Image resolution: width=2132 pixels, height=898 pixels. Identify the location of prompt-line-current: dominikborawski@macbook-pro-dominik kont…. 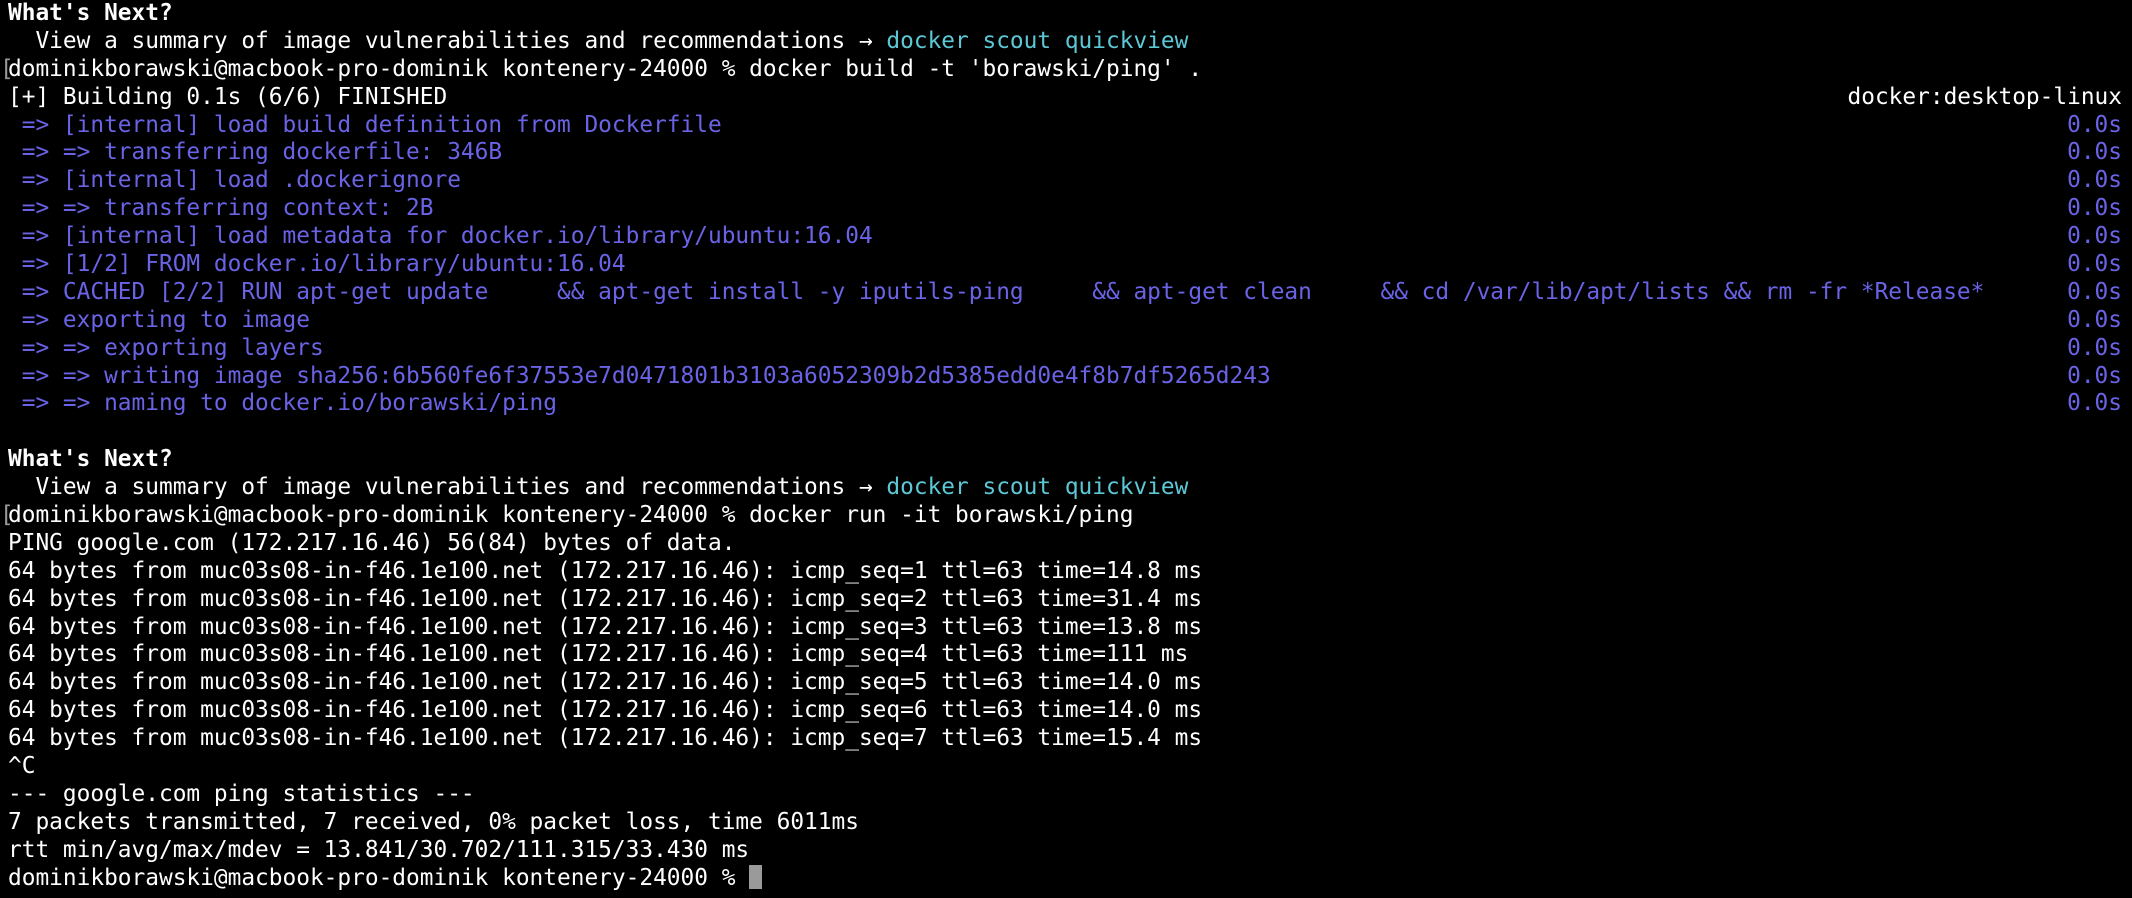
(1065, 878).